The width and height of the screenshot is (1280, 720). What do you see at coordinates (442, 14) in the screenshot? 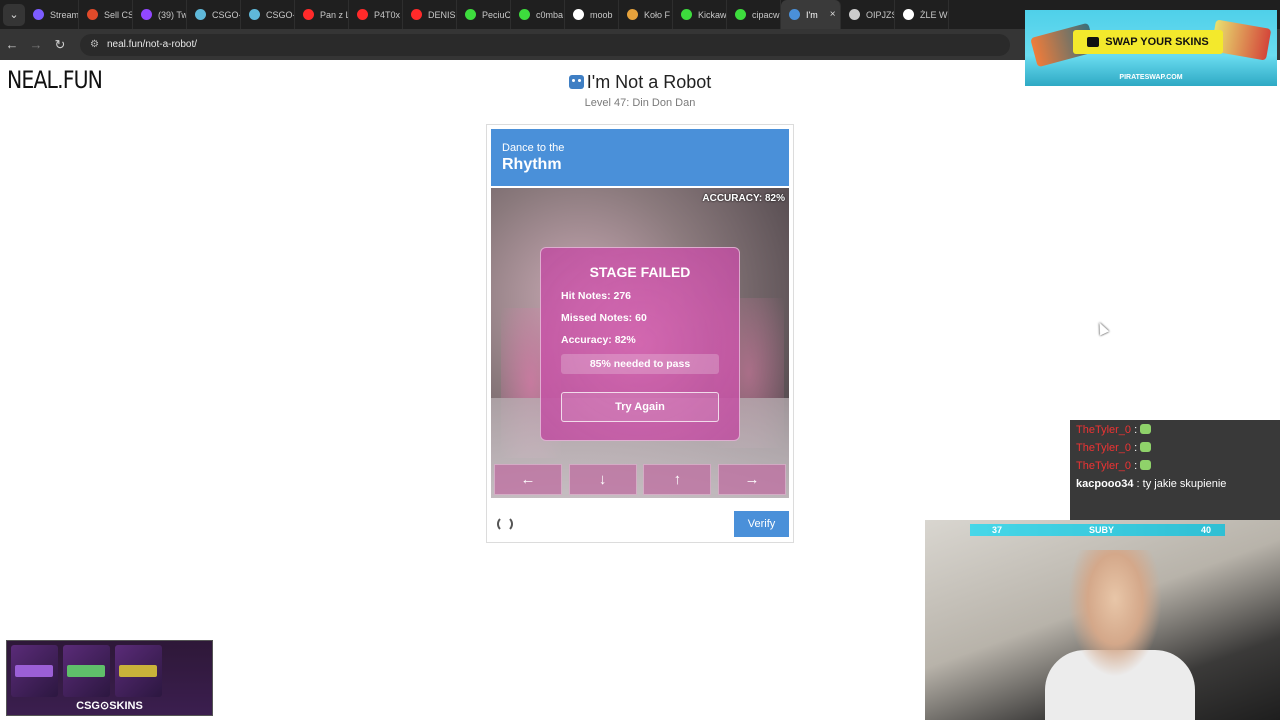
I see `tab-label: DENIS` at bounding box center [442, 14].